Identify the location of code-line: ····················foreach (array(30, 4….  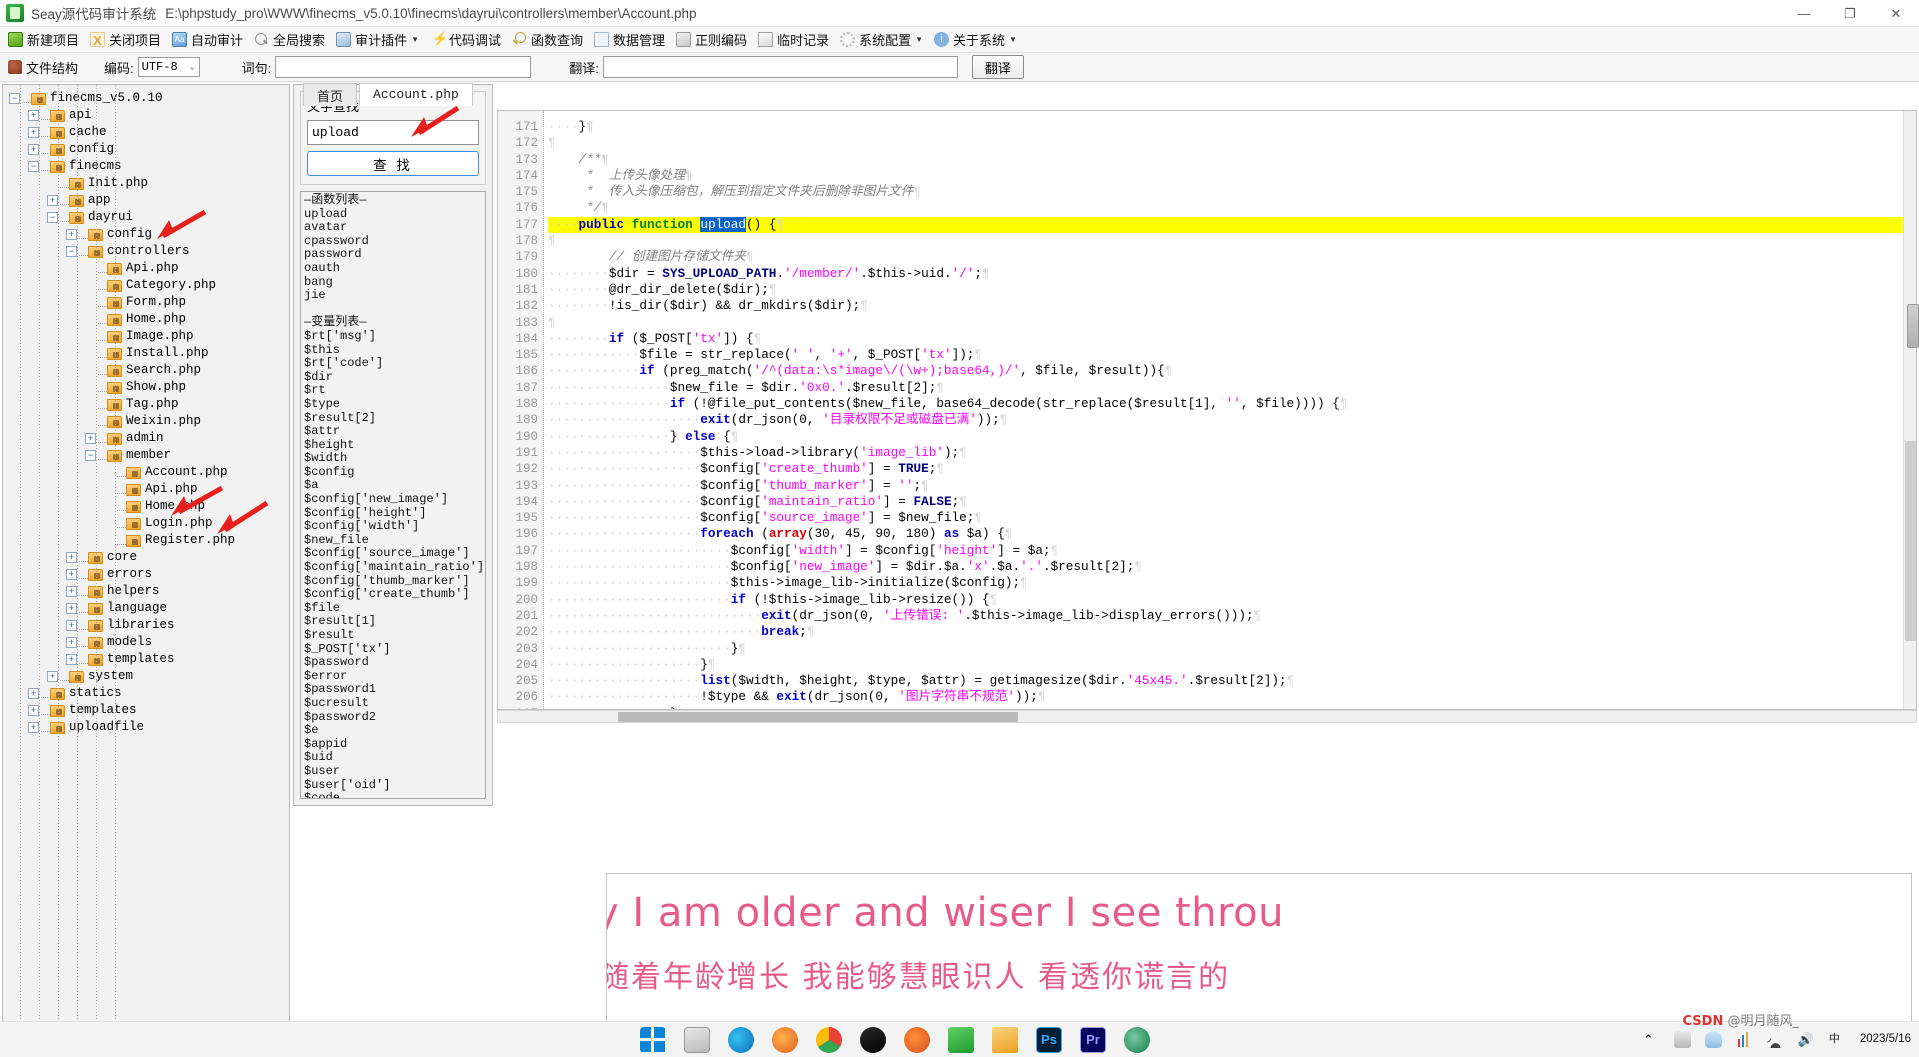
(1232, 534).